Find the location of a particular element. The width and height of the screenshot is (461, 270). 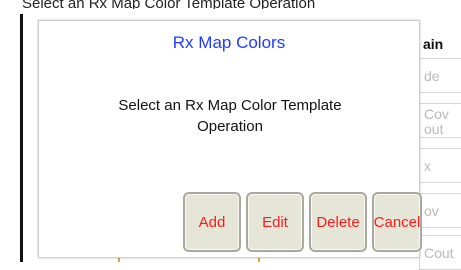

background-panel-cell: ov is located at coordinates (440, 210).